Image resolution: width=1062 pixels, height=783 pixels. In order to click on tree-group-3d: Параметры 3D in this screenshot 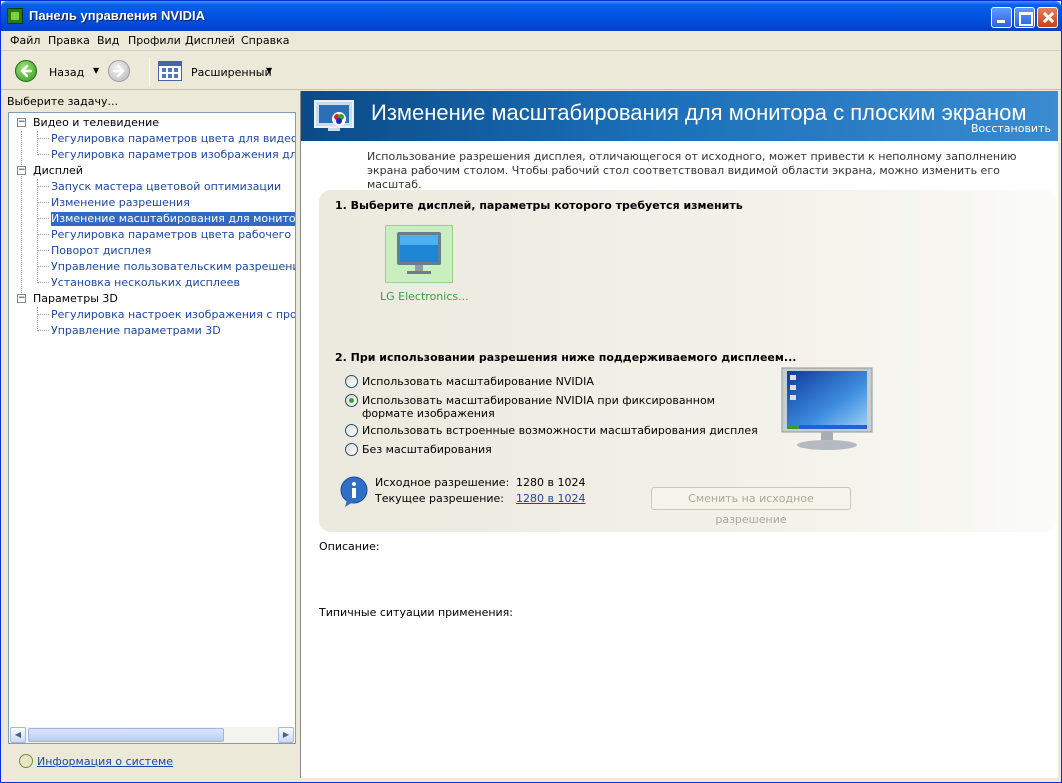, I will do `click(75, 299)`.